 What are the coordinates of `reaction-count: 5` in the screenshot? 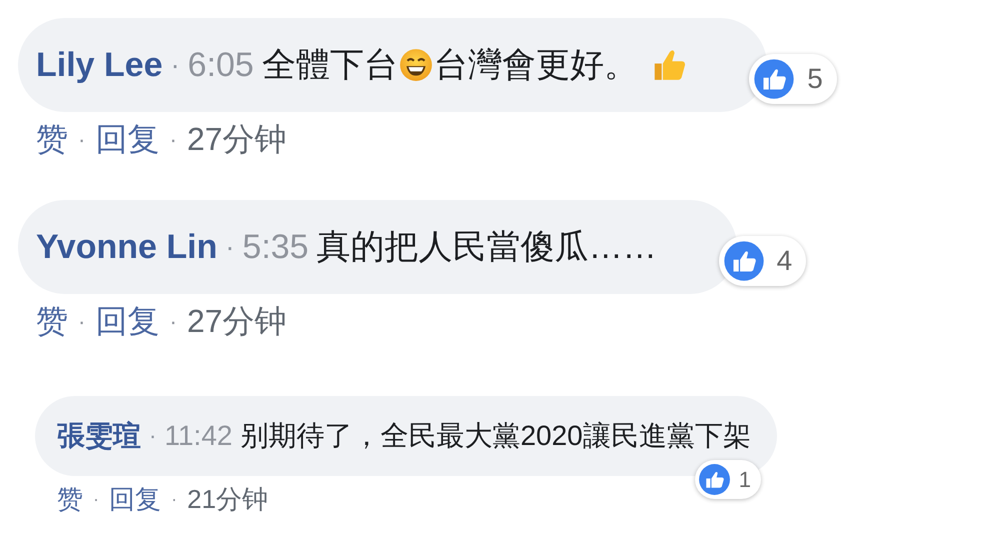 It's located at (793, 79).